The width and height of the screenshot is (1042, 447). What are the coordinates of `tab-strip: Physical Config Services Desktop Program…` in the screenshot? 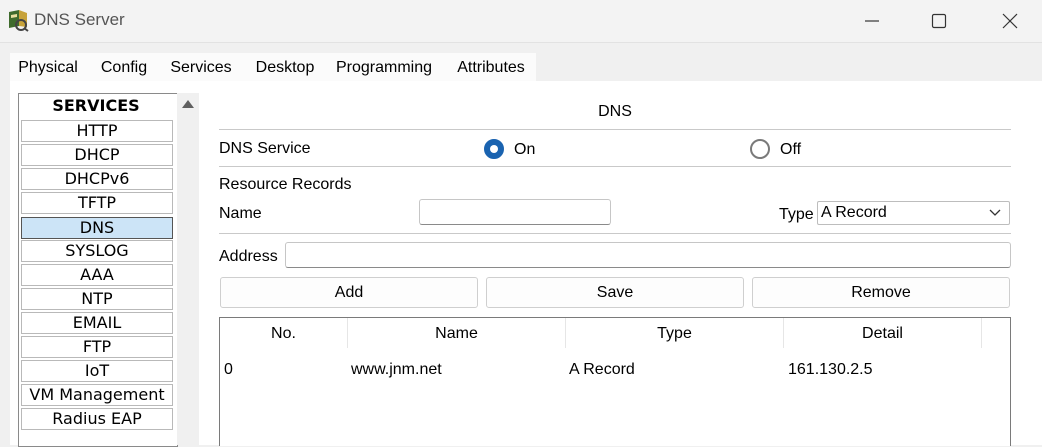 It's located at (273, 69).